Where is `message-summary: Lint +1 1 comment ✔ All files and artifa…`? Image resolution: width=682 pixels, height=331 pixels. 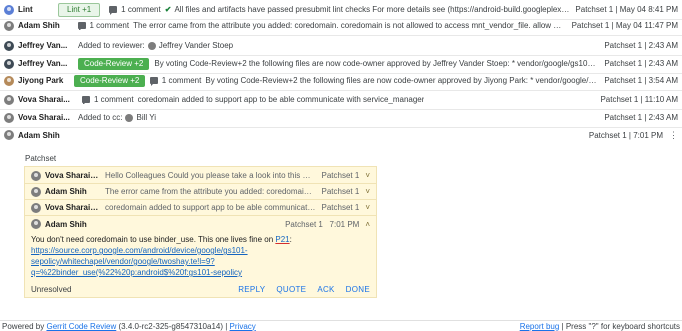
message-summary: Lint +1 1 comment ✔ All files and artifa… is located at coordinates (314, 9).